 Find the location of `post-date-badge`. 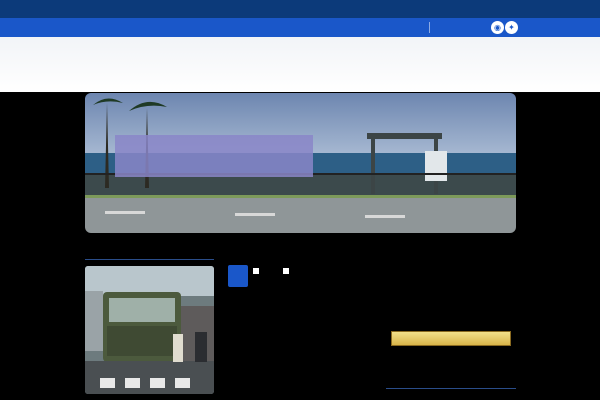

post-date-badge is located at coordinates (238, 276).